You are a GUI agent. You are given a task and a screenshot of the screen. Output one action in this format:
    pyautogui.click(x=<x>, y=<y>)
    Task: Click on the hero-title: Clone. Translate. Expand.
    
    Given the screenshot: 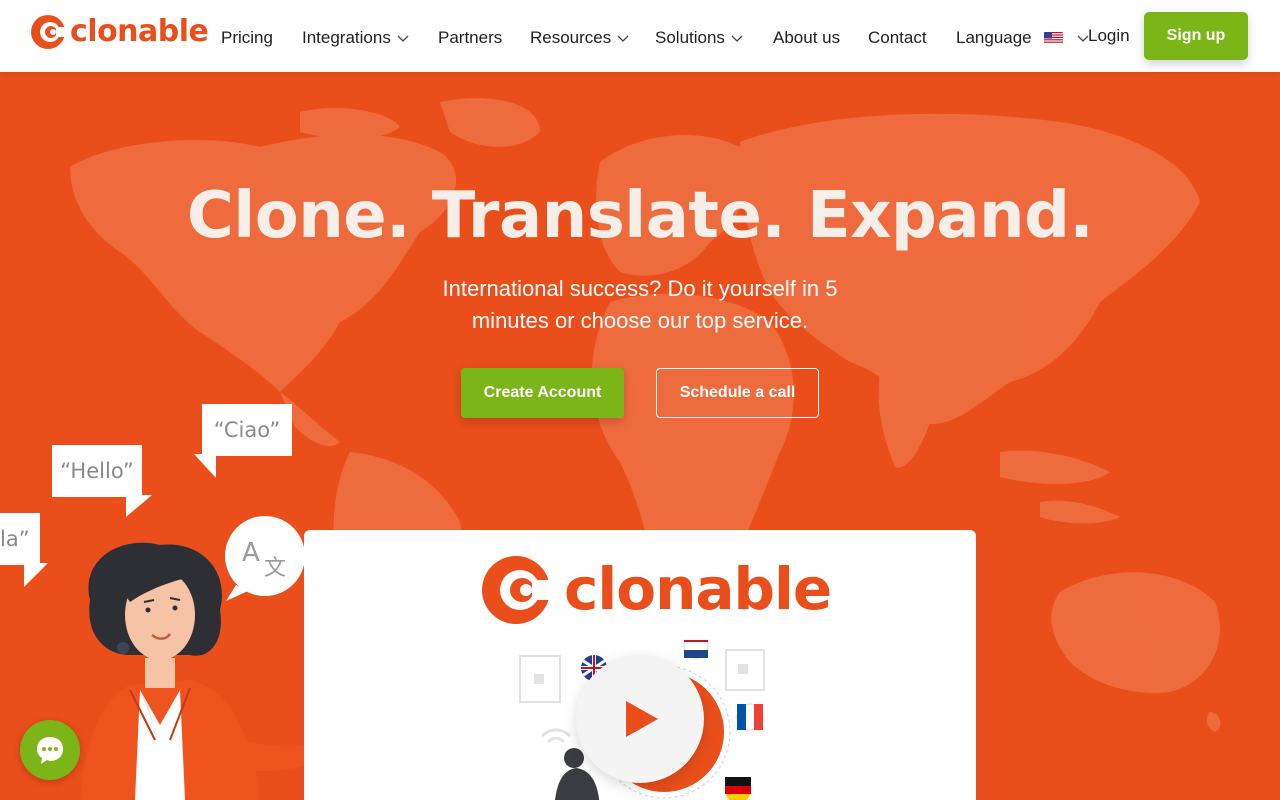 What is the action you would take?
    pyautogui.click(x=640, y=216)
    